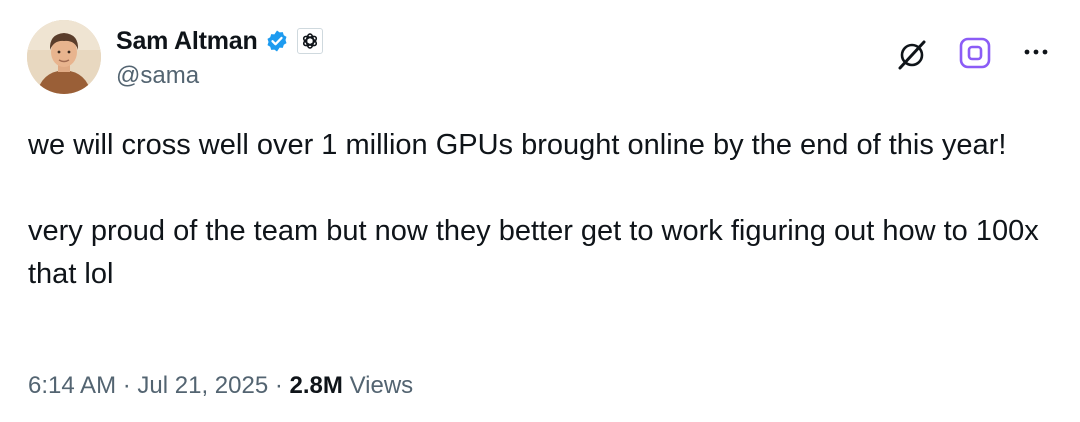 Image resolution: width=1080 pixels, height=422 pixels. Describe the element at coordinates (382, 385) in the screenshot. I see `views-label: Views` at that location.